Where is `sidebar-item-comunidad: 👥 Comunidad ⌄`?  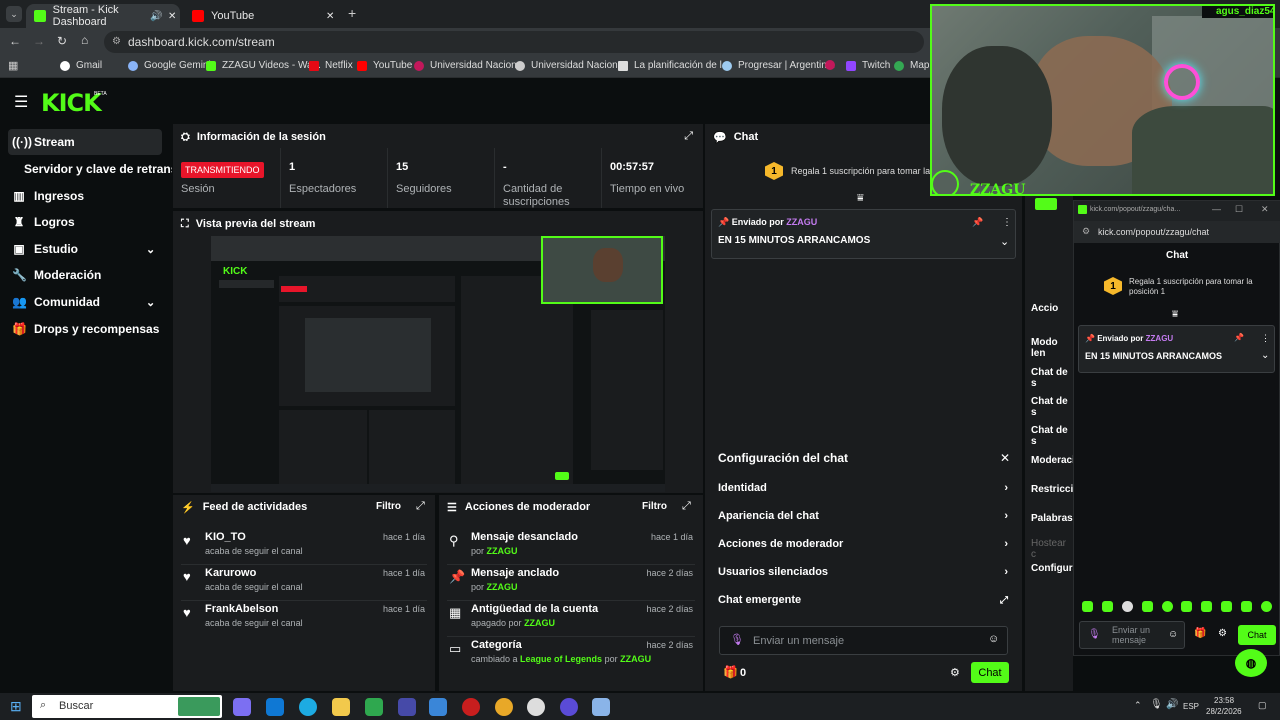 sidebar-item-comunidad: 👥 Comunidad ⌄ is located at coordinates (85, 302).